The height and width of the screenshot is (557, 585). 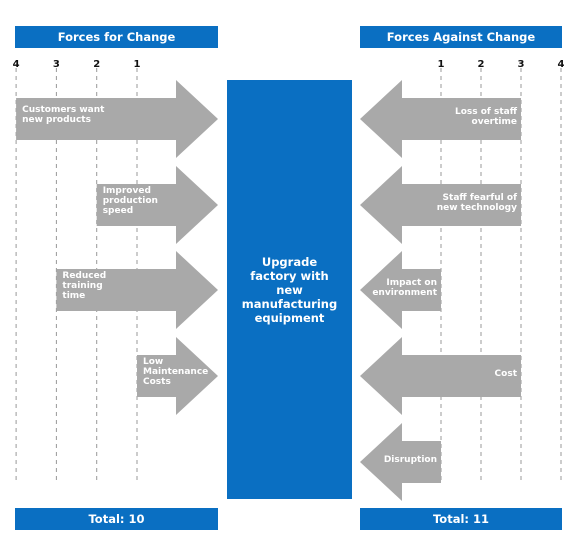 I want to click on force-label: Low Maintenance Costs, so click(x=175, y=372).